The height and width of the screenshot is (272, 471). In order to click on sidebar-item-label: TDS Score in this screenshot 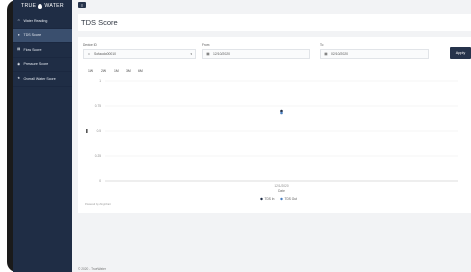, I will do `click(32, 35)`.